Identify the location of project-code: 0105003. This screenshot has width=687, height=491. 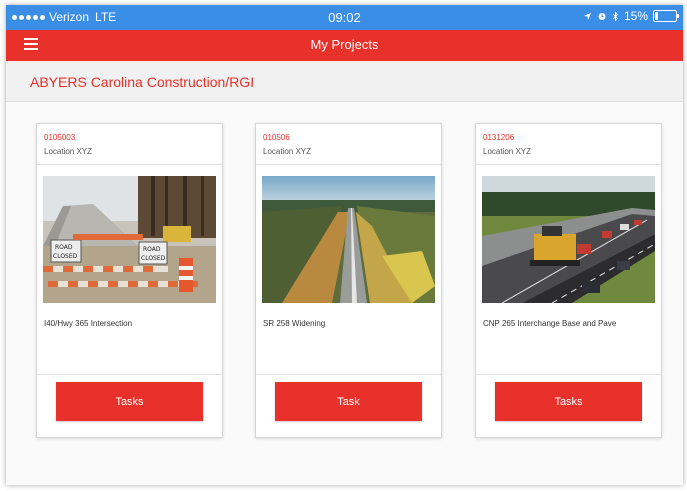
(60, 137).